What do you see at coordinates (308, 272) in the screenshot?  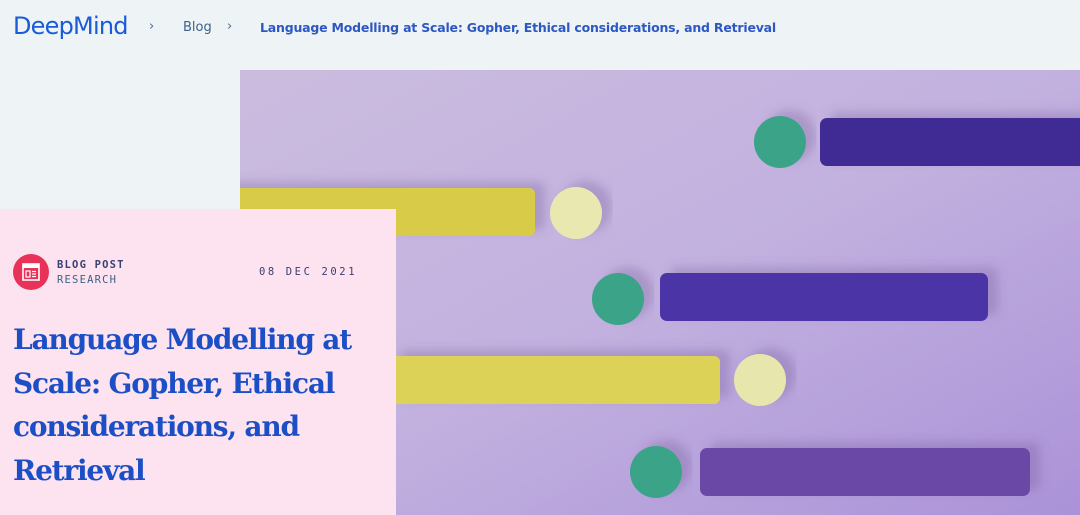 I see `post-date: 08 DEC 2021` at bounding box center [308, 272].